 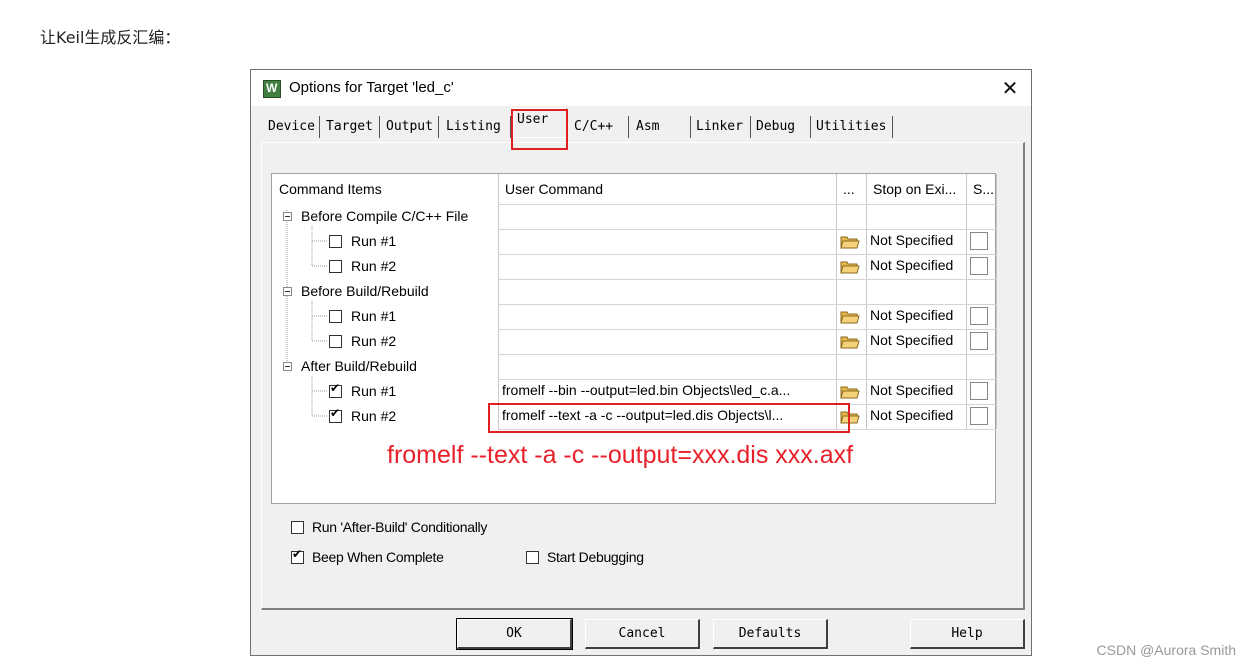 I want to click on intro-text: 让Keil生成反汇编：, so click(x=110, y=37).